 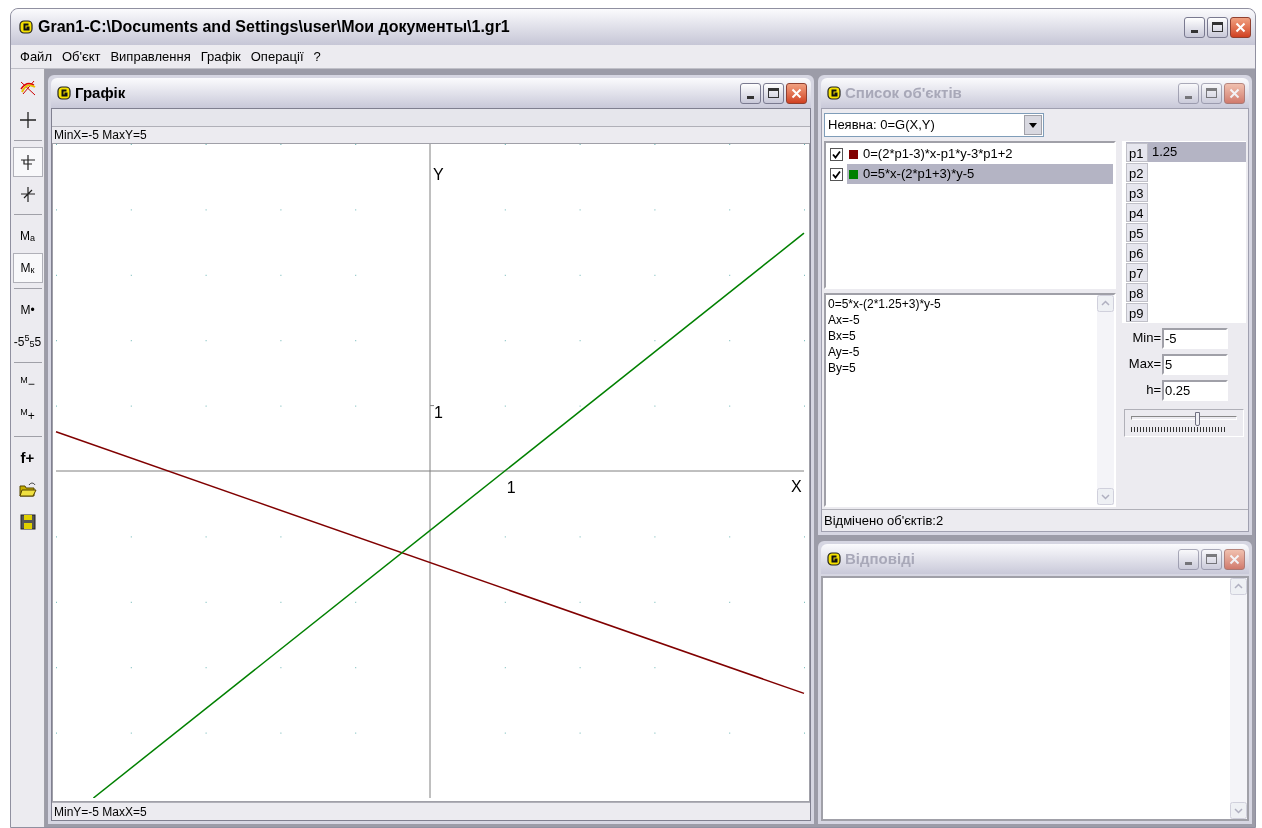 I want to click on menu-item: Виправлення, so click(x=150, y=56).